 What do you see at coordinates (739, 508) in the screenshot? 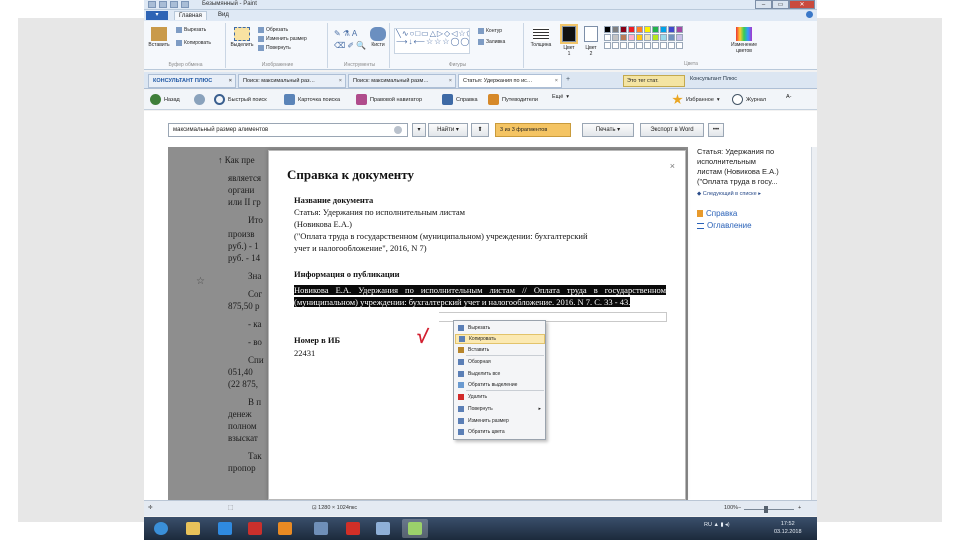
I see `zoom-out-button: −` at bounding box center [739, 508].